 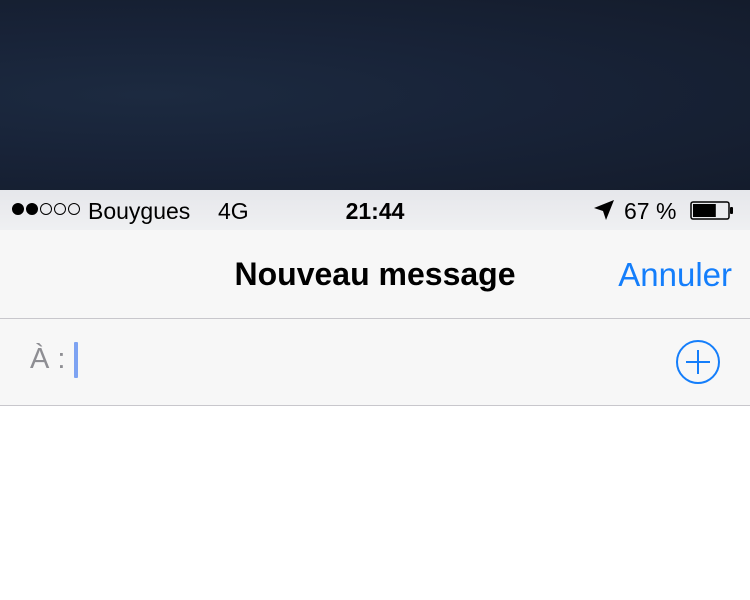 What do you see at coordinates (139, 211) in the screenshot?
I see `carrier-name: Bouygues` at bounding box center [139, 211].